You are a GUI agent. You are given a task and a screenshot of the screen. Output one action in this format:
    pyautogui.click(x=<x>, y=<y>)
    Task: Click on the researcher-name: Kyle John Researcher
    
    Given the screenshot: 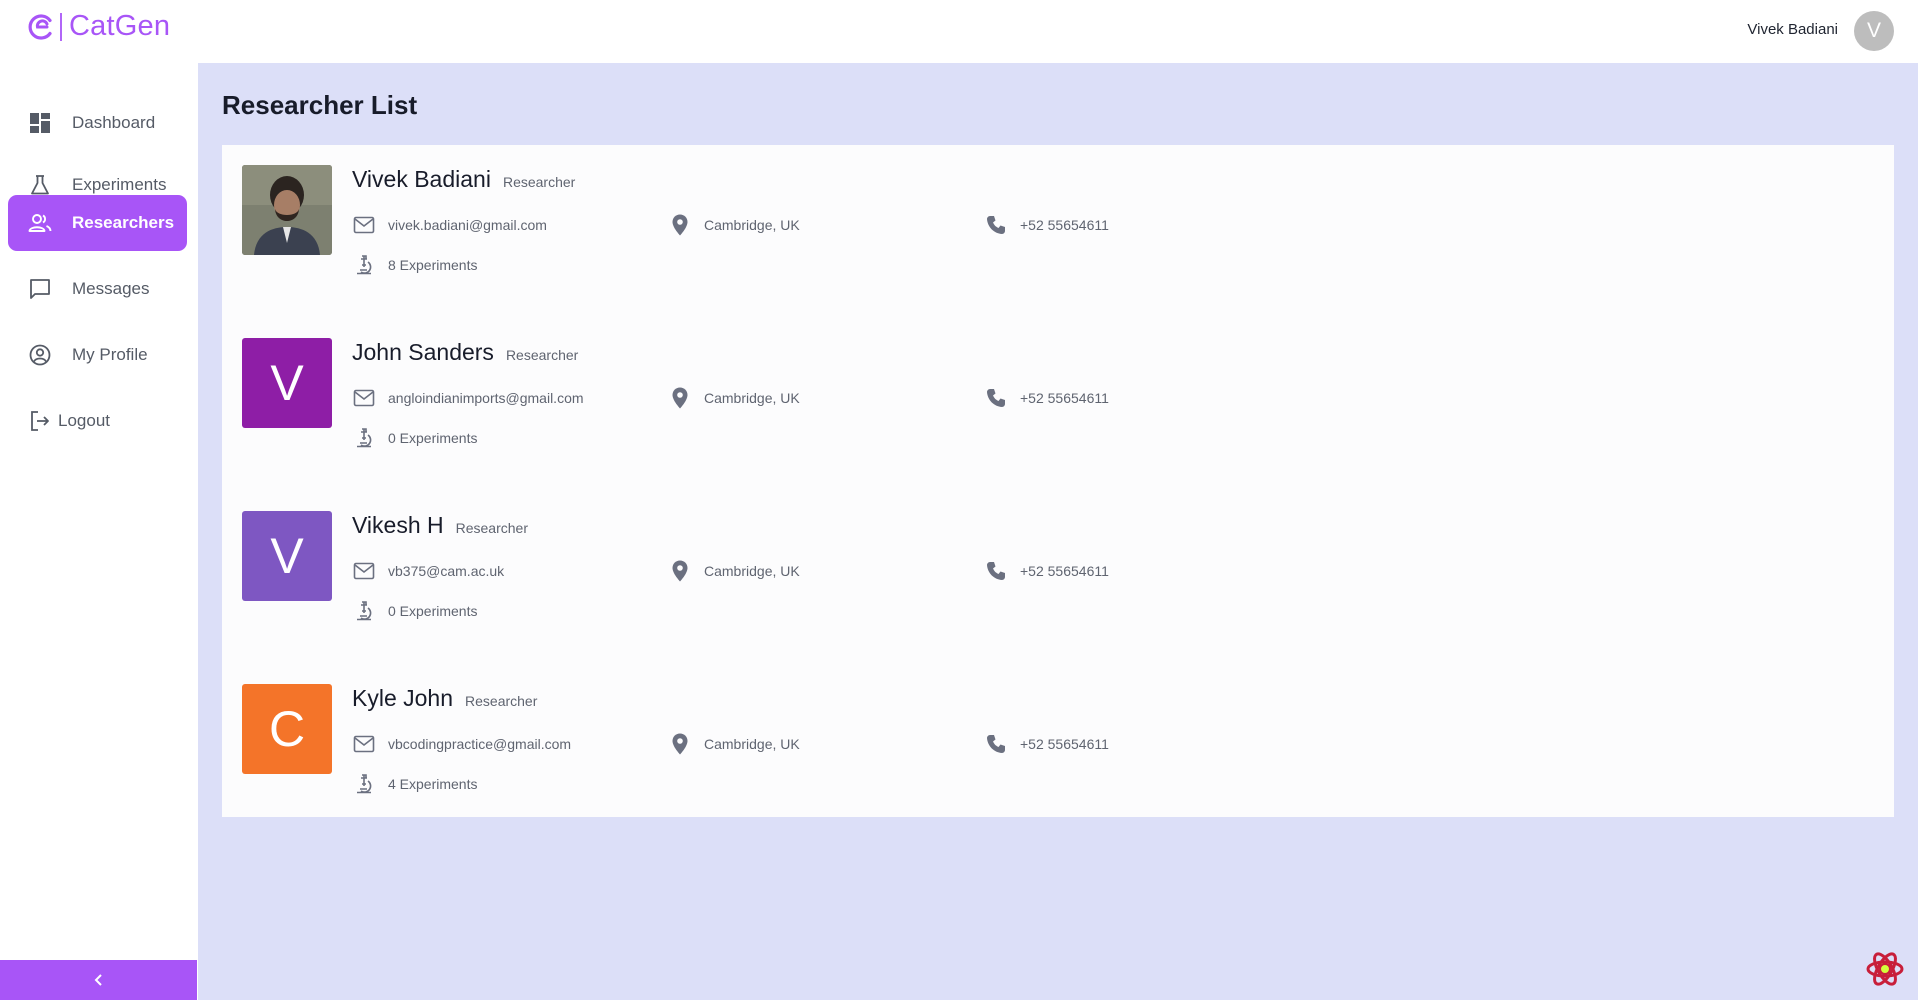 What is the action you would take?
    pyautogui.click(x=444, y=698)
    